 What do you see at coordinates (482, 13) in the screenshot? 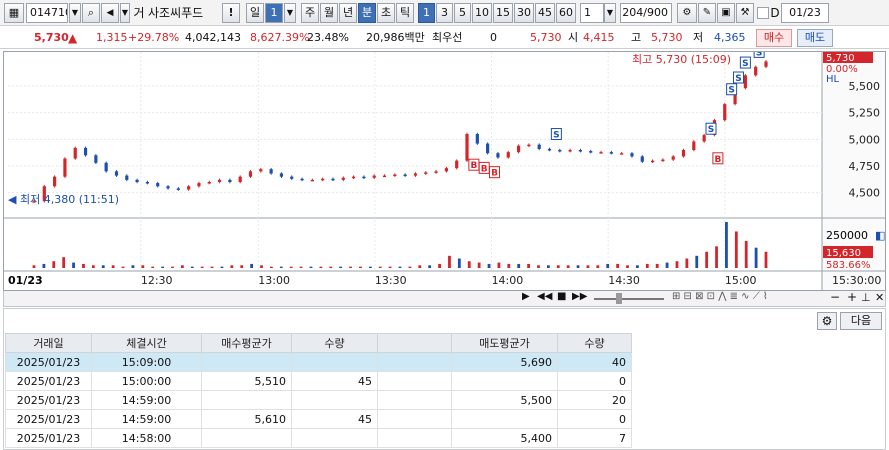
I see `interval-10: 10` at bounding box center [482, 13].